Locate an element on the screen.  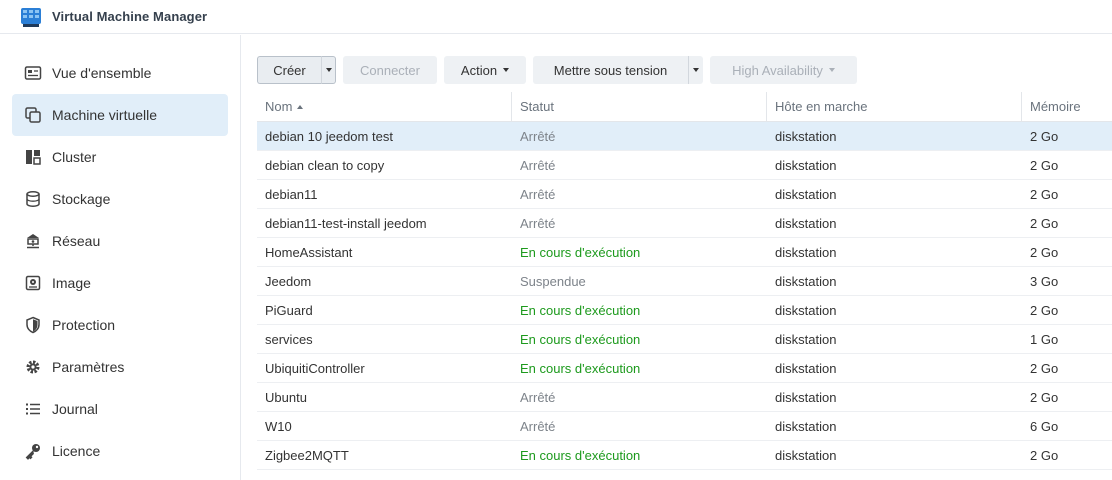
cell-name: services is located at coordinates (289, 339).